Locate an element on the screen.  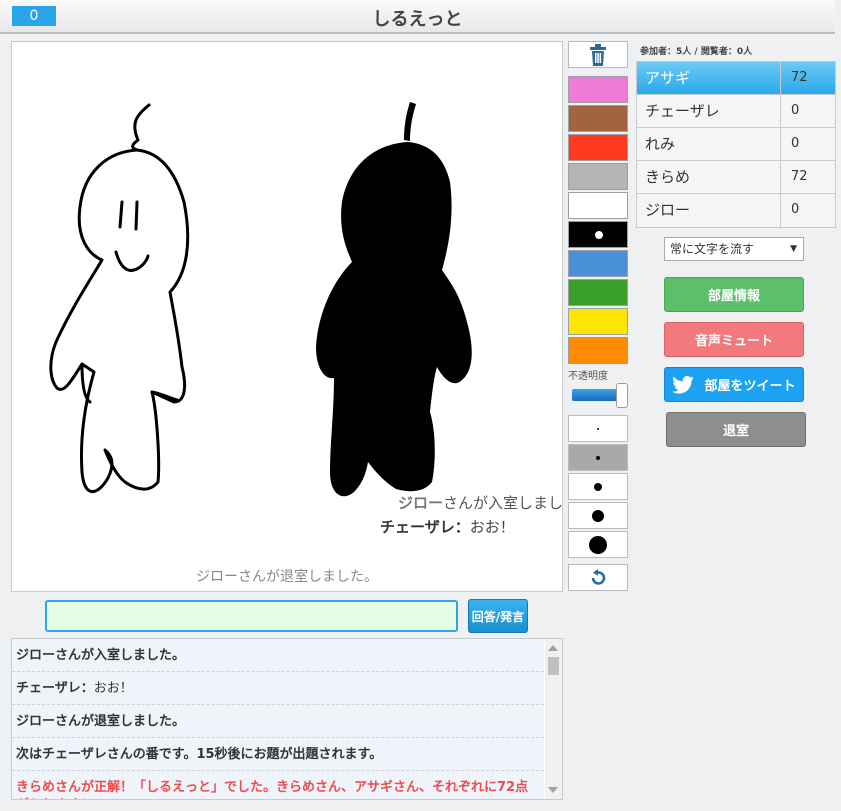
clear-button is located at coordinates (598, 54).